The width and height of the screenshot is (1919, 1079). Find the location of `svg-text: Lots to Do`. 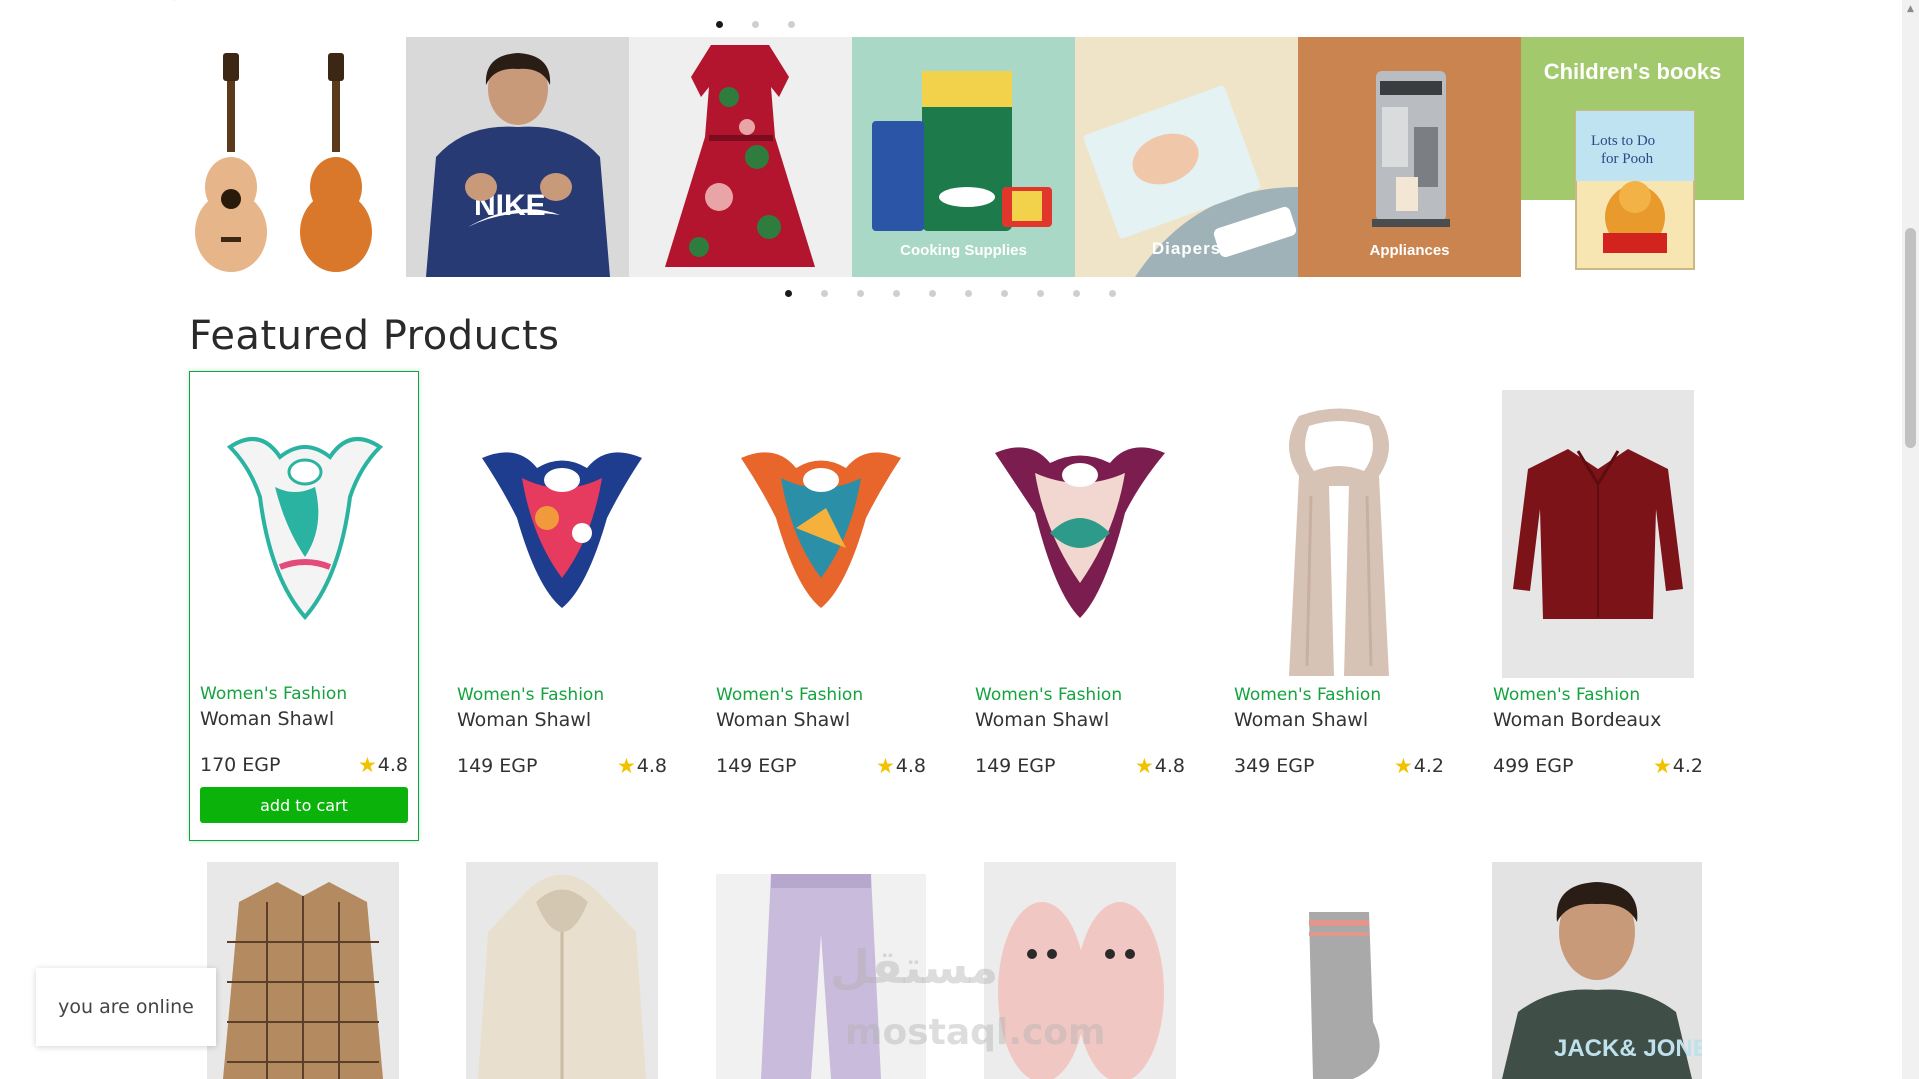

svg-text: Lots to Do is located at coordinates (1623, 141).